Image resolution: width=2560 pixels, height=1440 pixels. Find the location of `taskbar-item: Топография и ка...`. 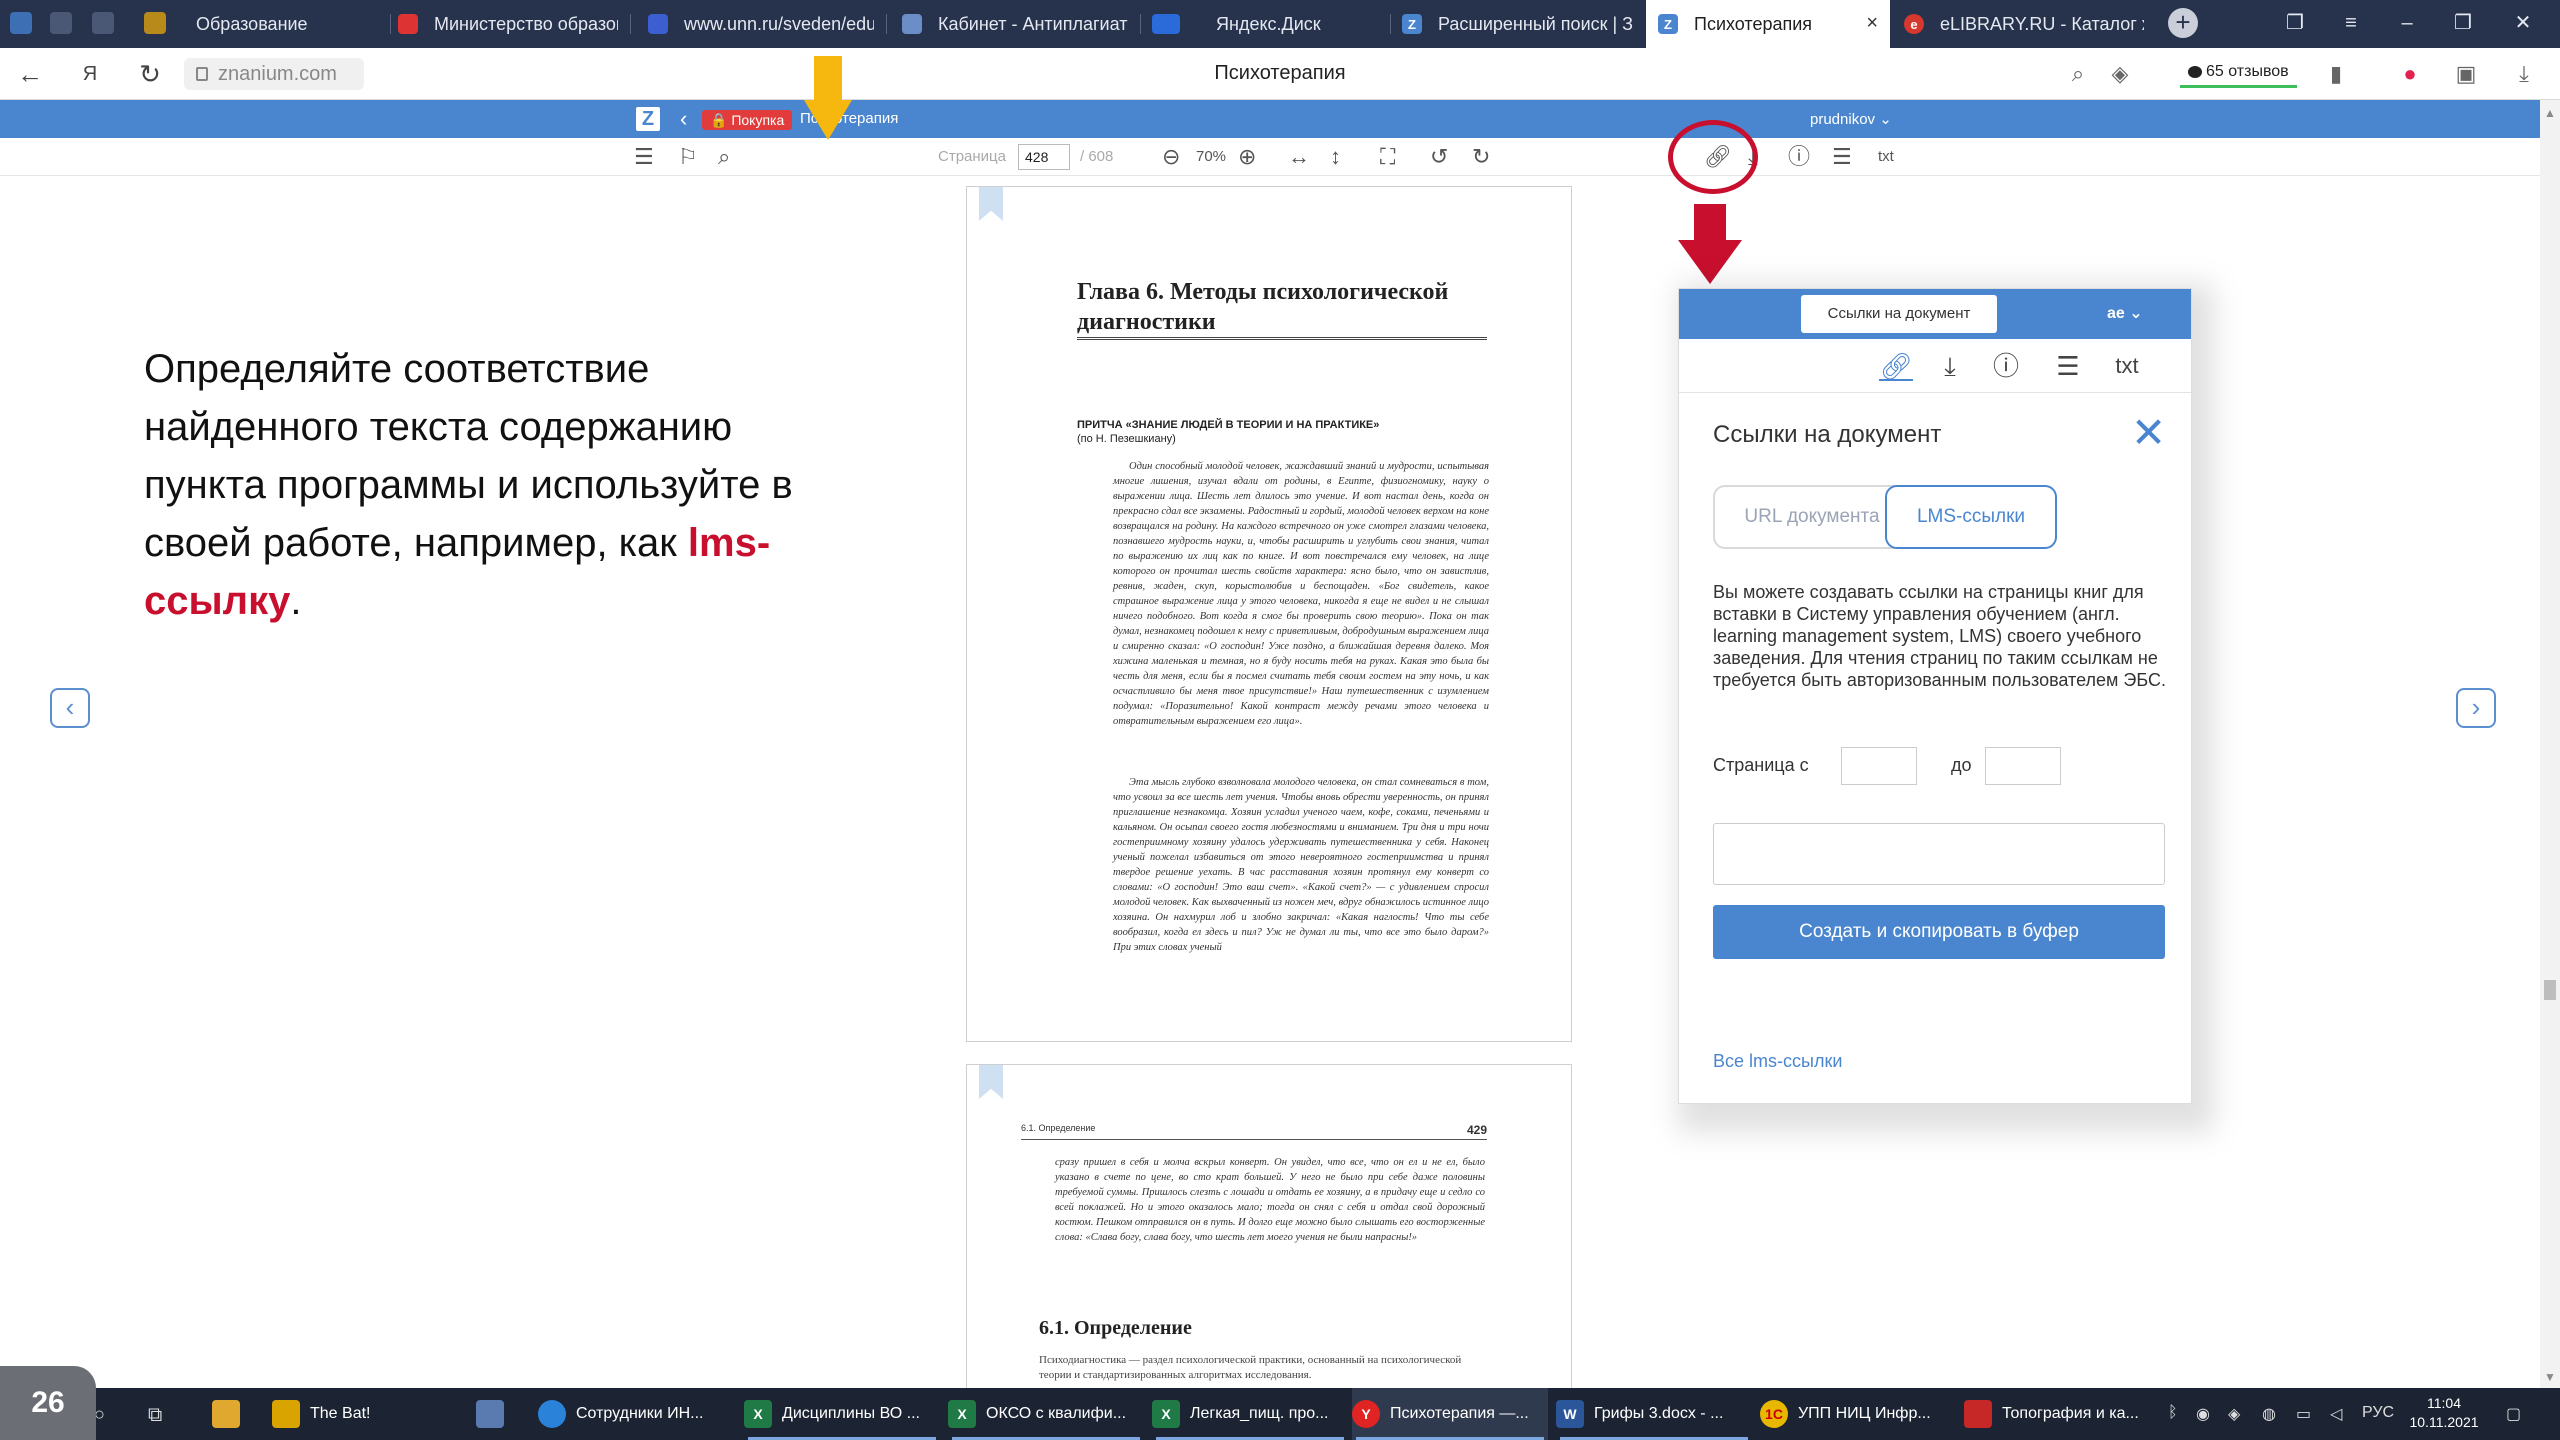

taskbar-item: Топография и ка... is located at coordinates (2062, 1414).